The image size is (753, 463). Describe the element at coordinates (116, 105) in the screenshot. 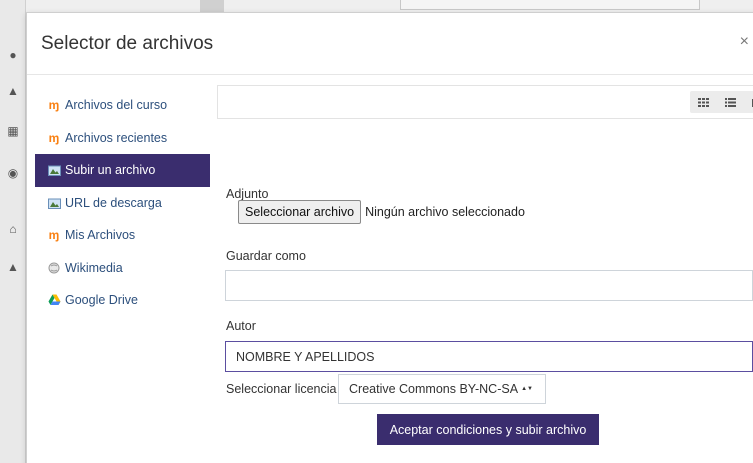

I see `sidebar-item-label: Archivos del curso` at that location.